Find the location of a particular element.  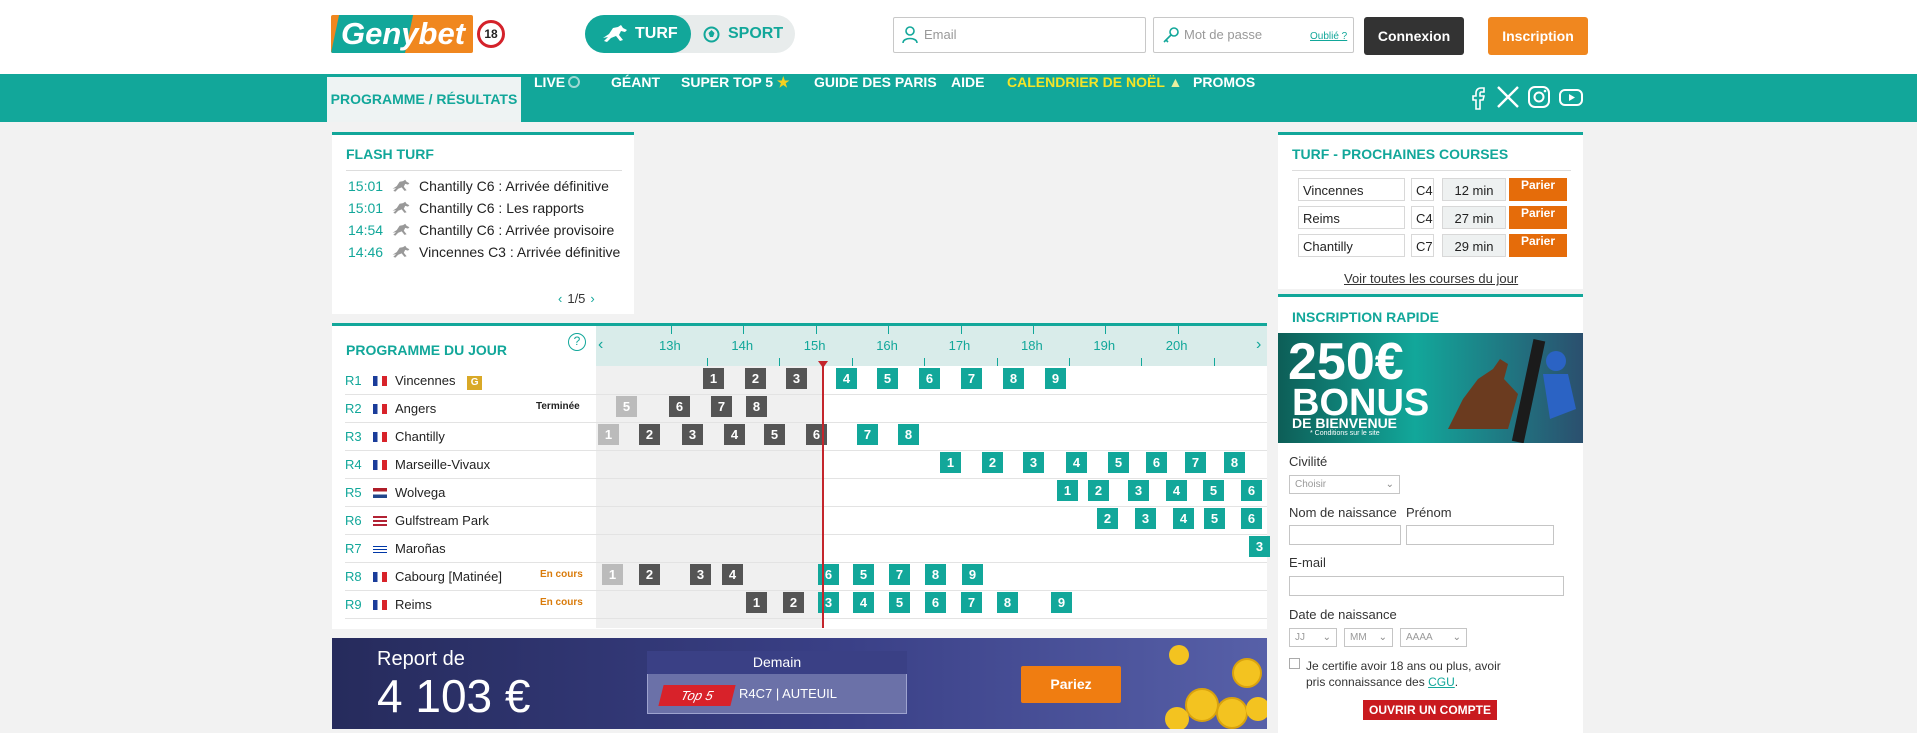

civility-select: Choisir ⌄ is located at coordinates (1344, 484).